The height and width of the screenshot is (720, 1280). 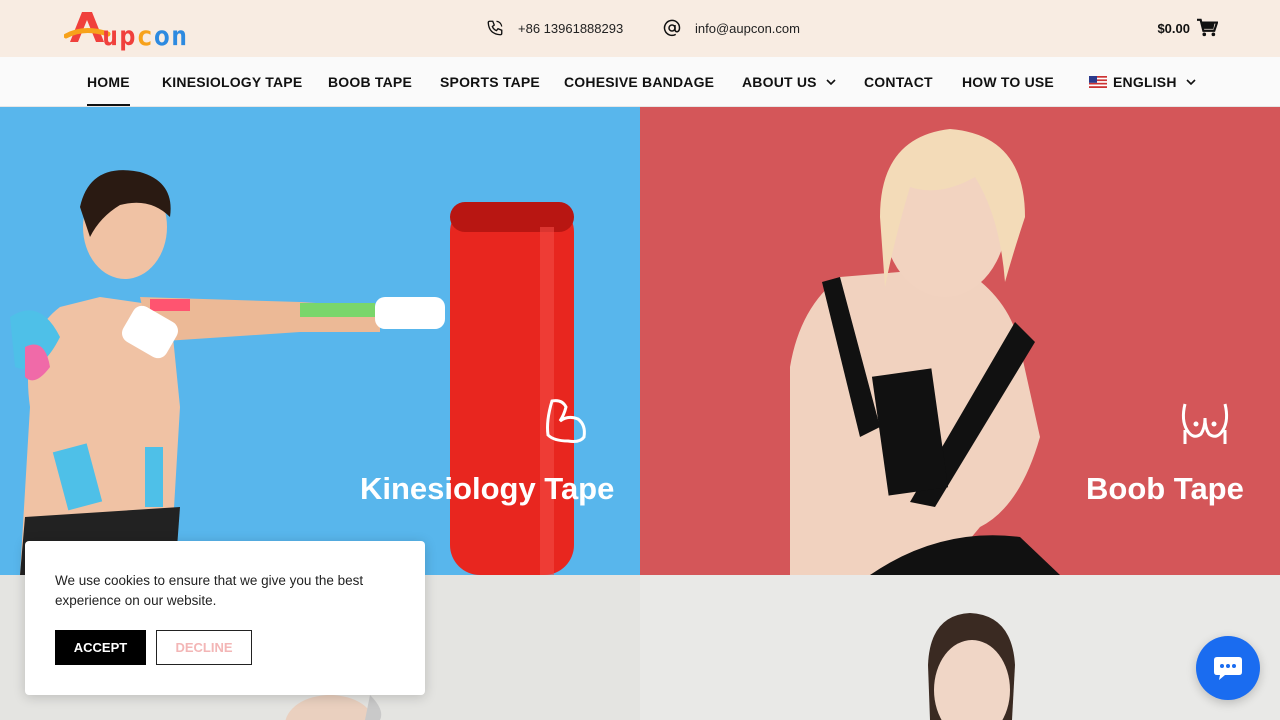 What do you see at coordinates (747, 28) in the screenshot?
I see `email-address: info@aupcon.com` at bounding box center [747, 28].